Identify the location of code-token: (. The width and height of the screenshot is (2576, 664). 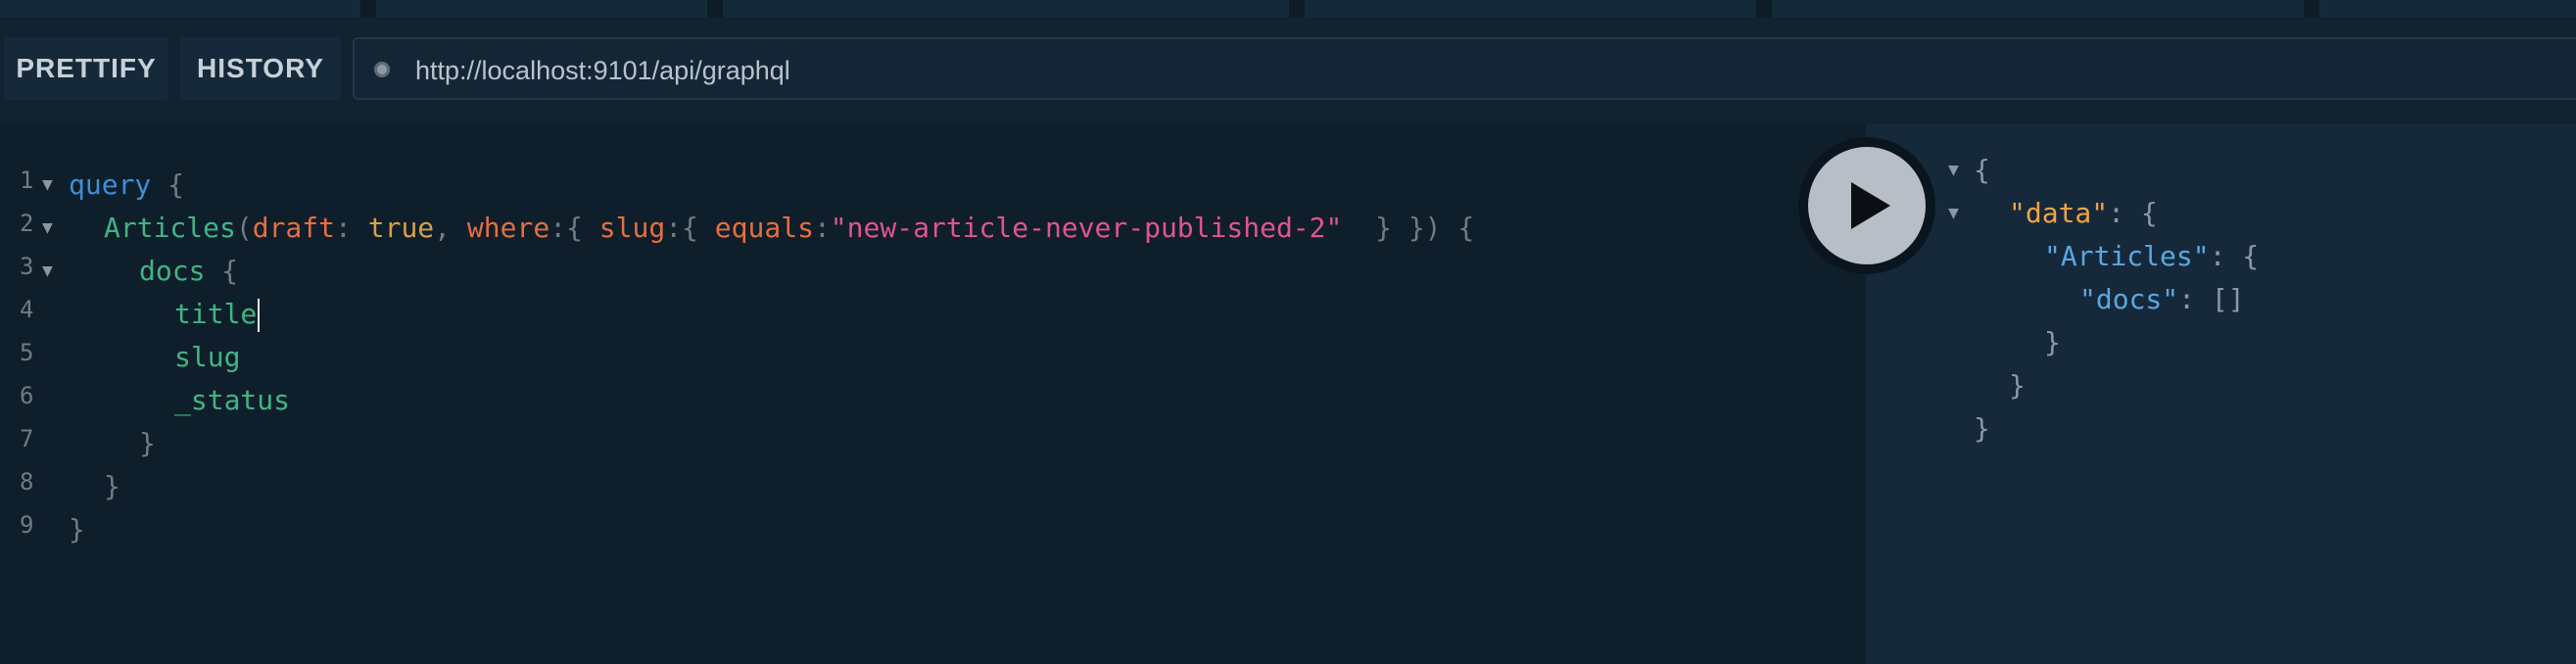
(244, 228).